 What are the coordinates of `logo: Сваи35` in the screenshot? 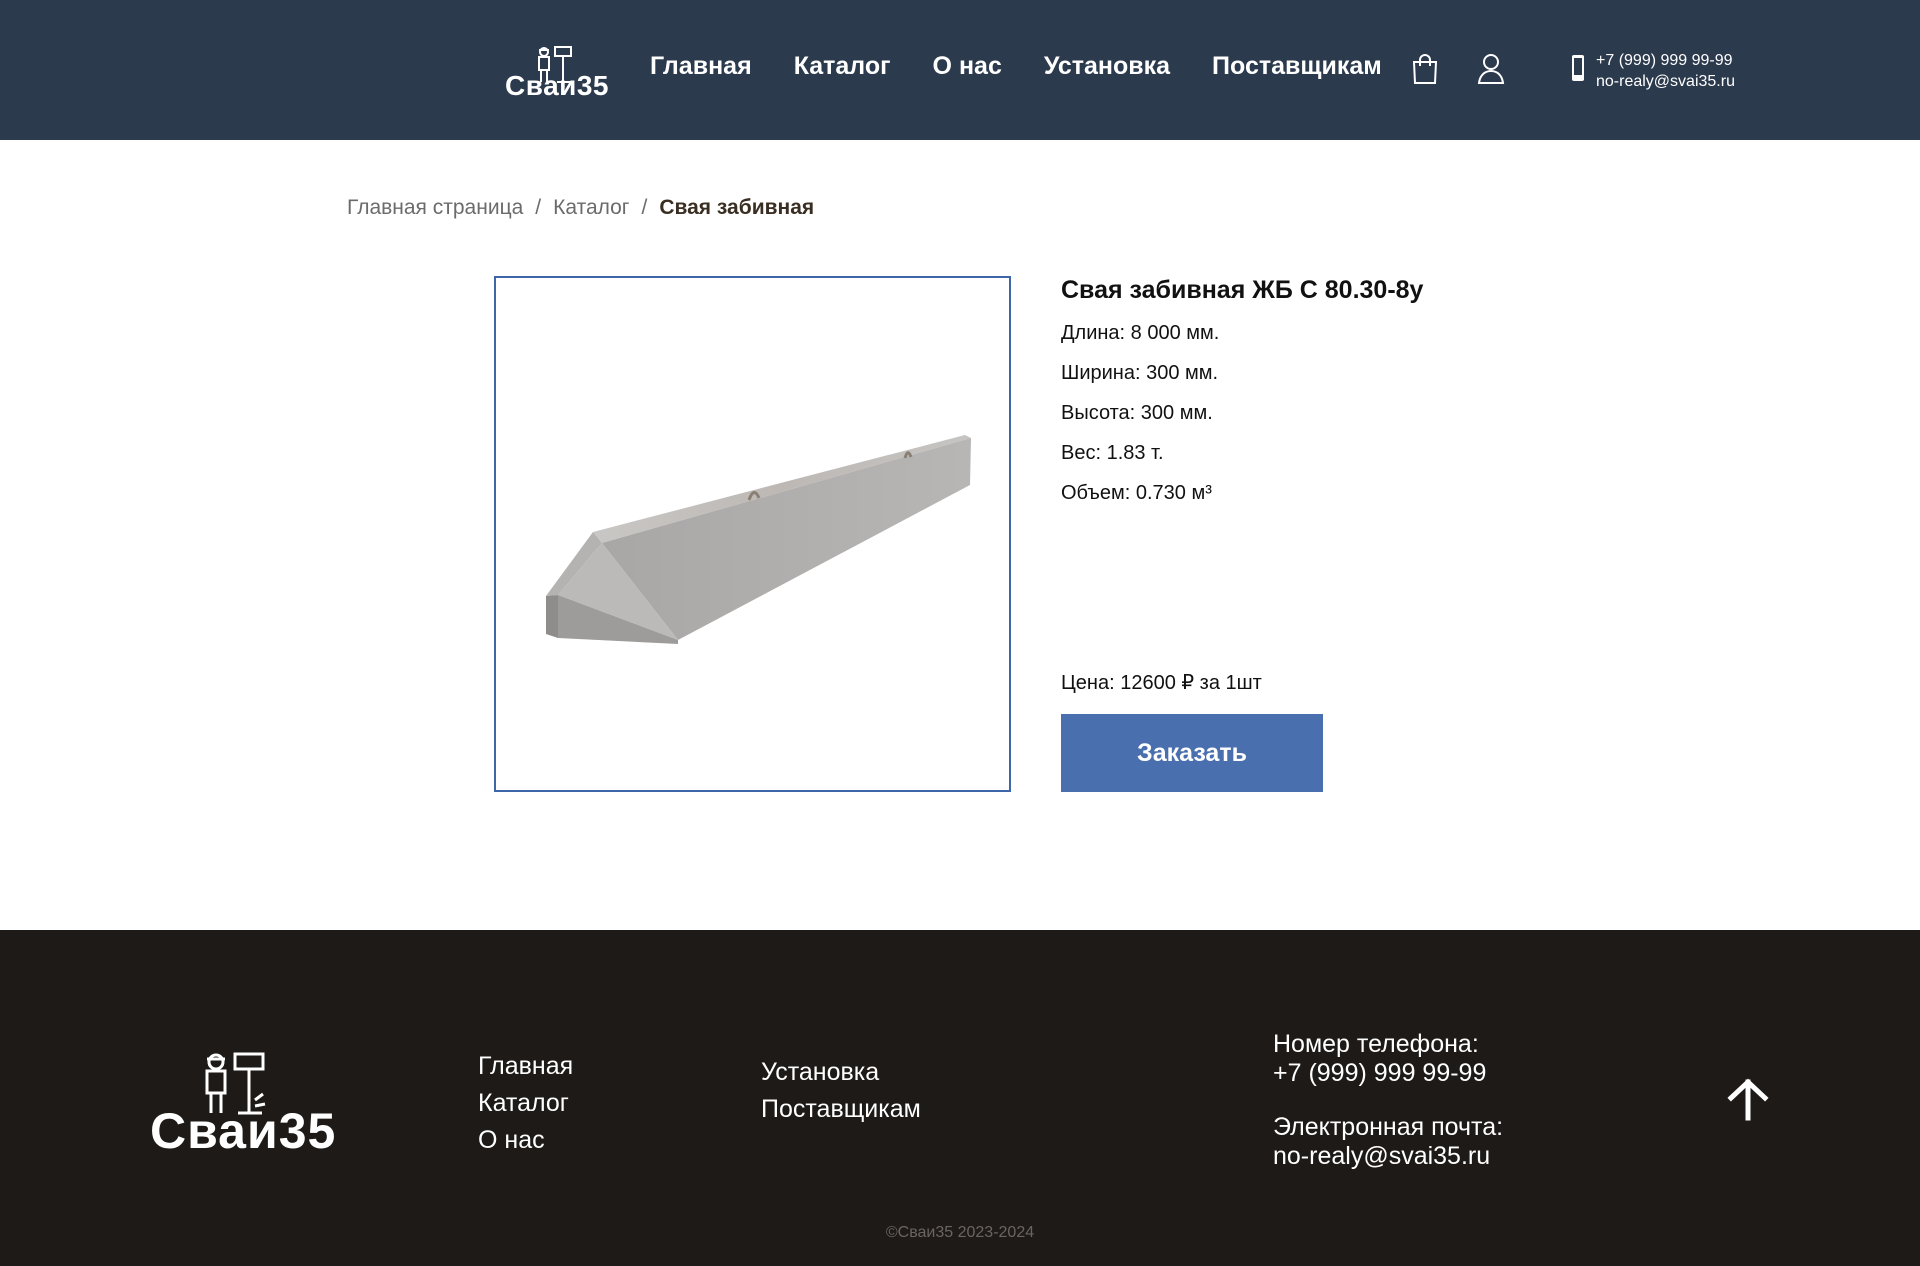 It's located at (558, 72).